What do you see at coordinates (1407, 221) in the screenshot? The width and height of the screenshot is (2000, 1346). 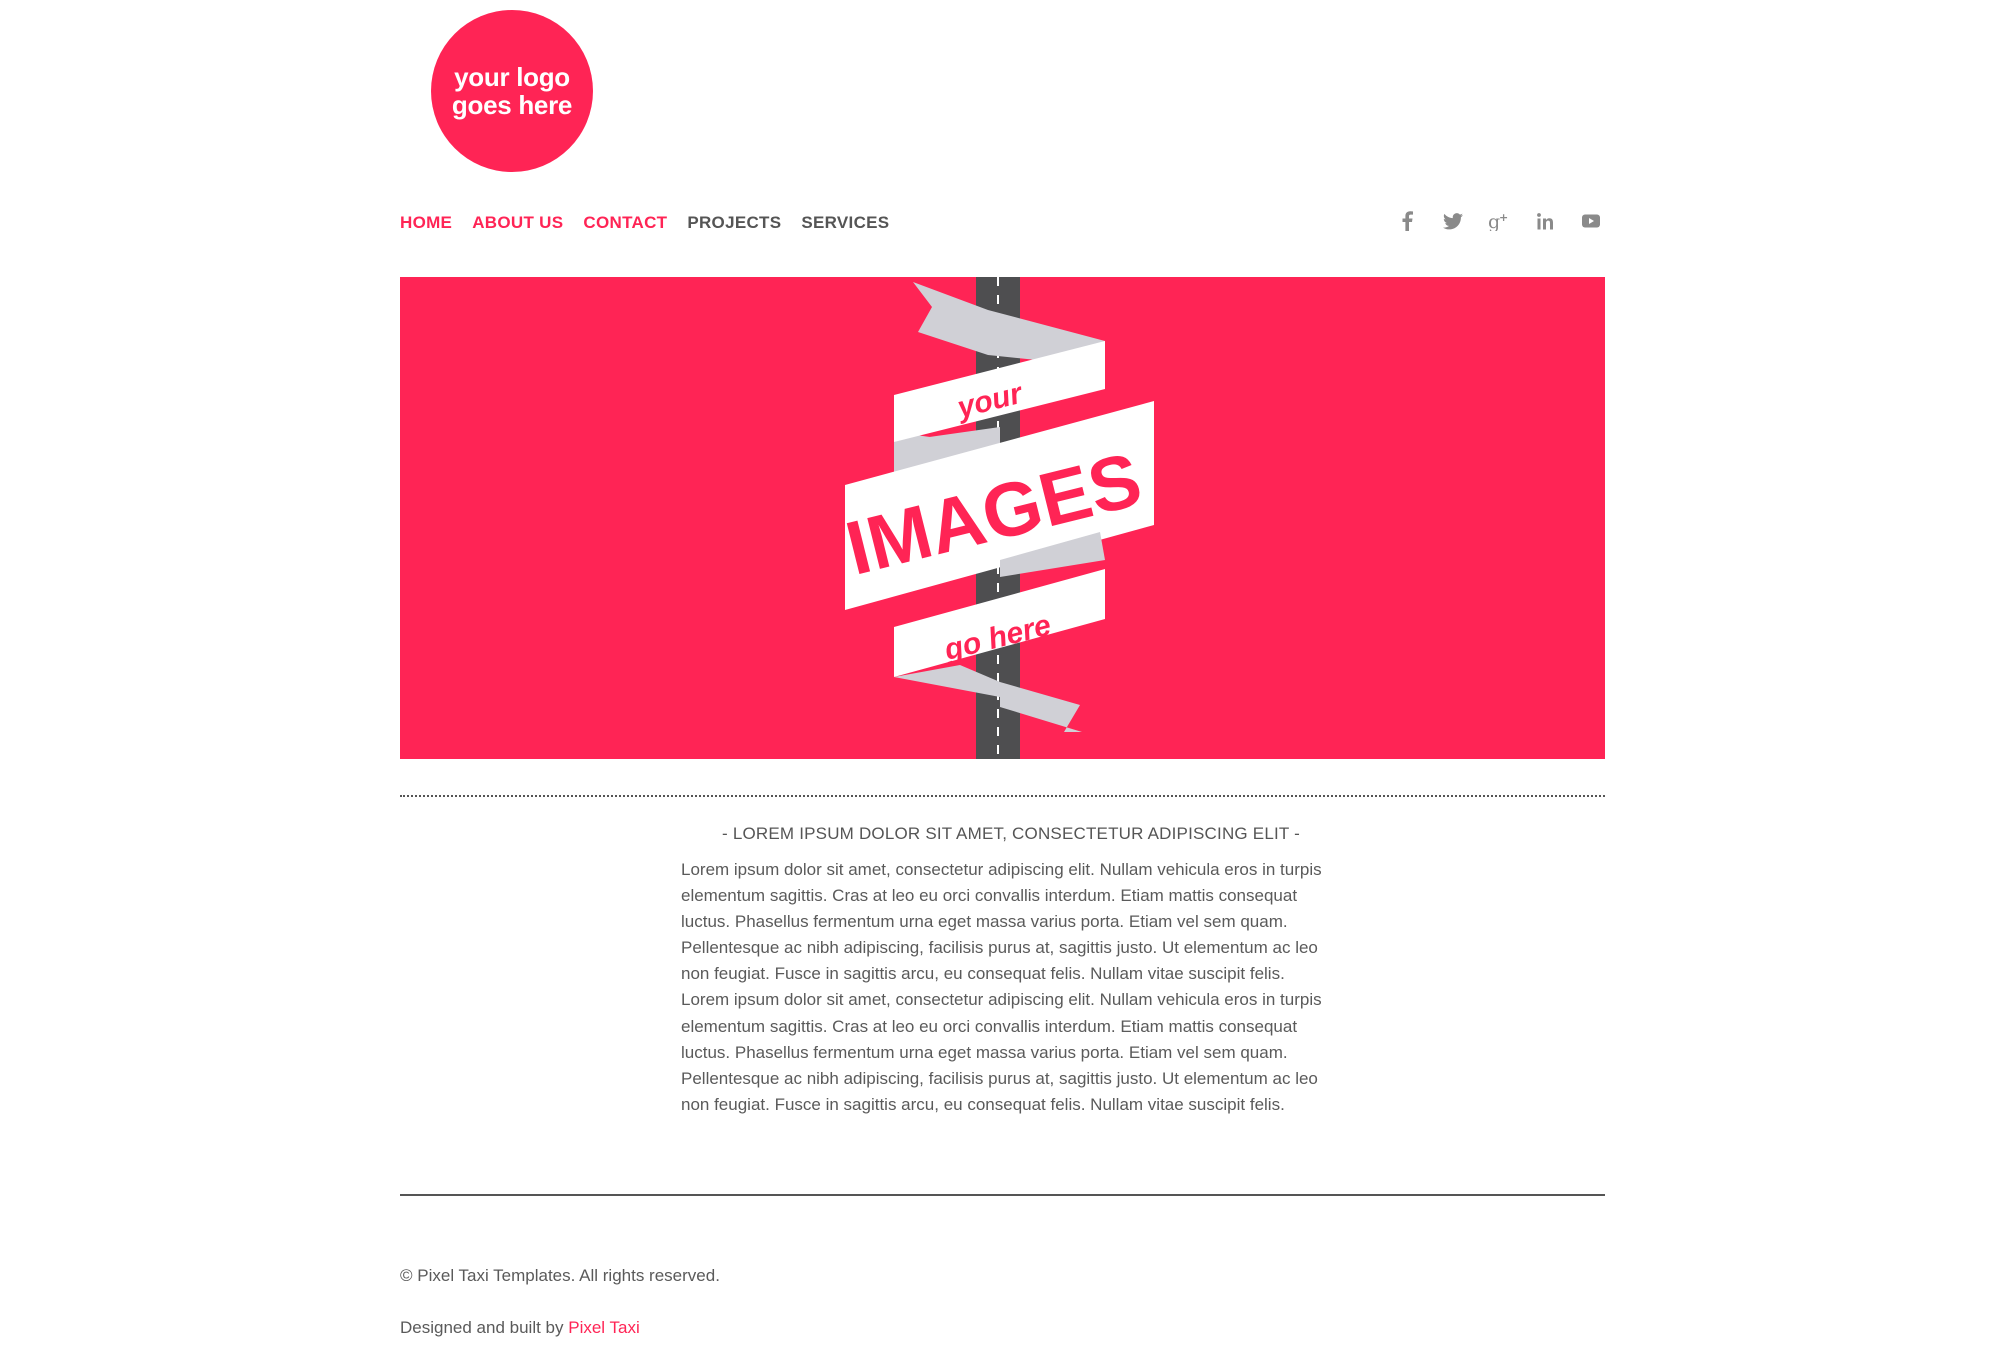 I see `facebook-icon` at bounding box center [1407, 221].